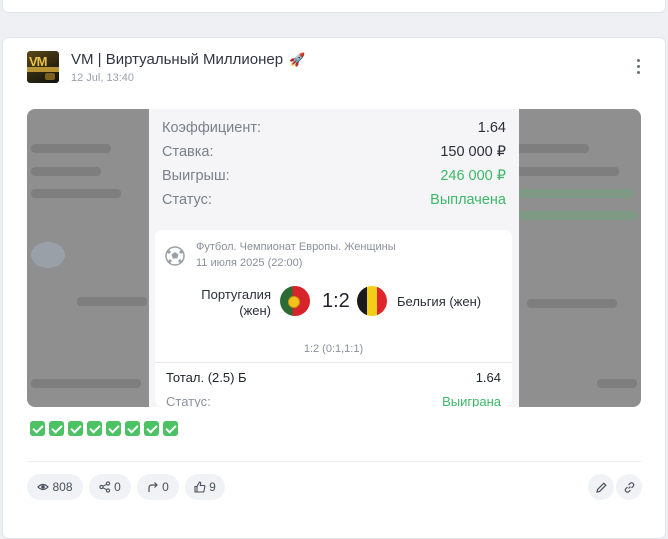 The width and height of the screenshot is (668, 539). What do you see at coordinates (48, 255) in the screenshot?
I see `blurred-icon` at bounding box center [48, 255].